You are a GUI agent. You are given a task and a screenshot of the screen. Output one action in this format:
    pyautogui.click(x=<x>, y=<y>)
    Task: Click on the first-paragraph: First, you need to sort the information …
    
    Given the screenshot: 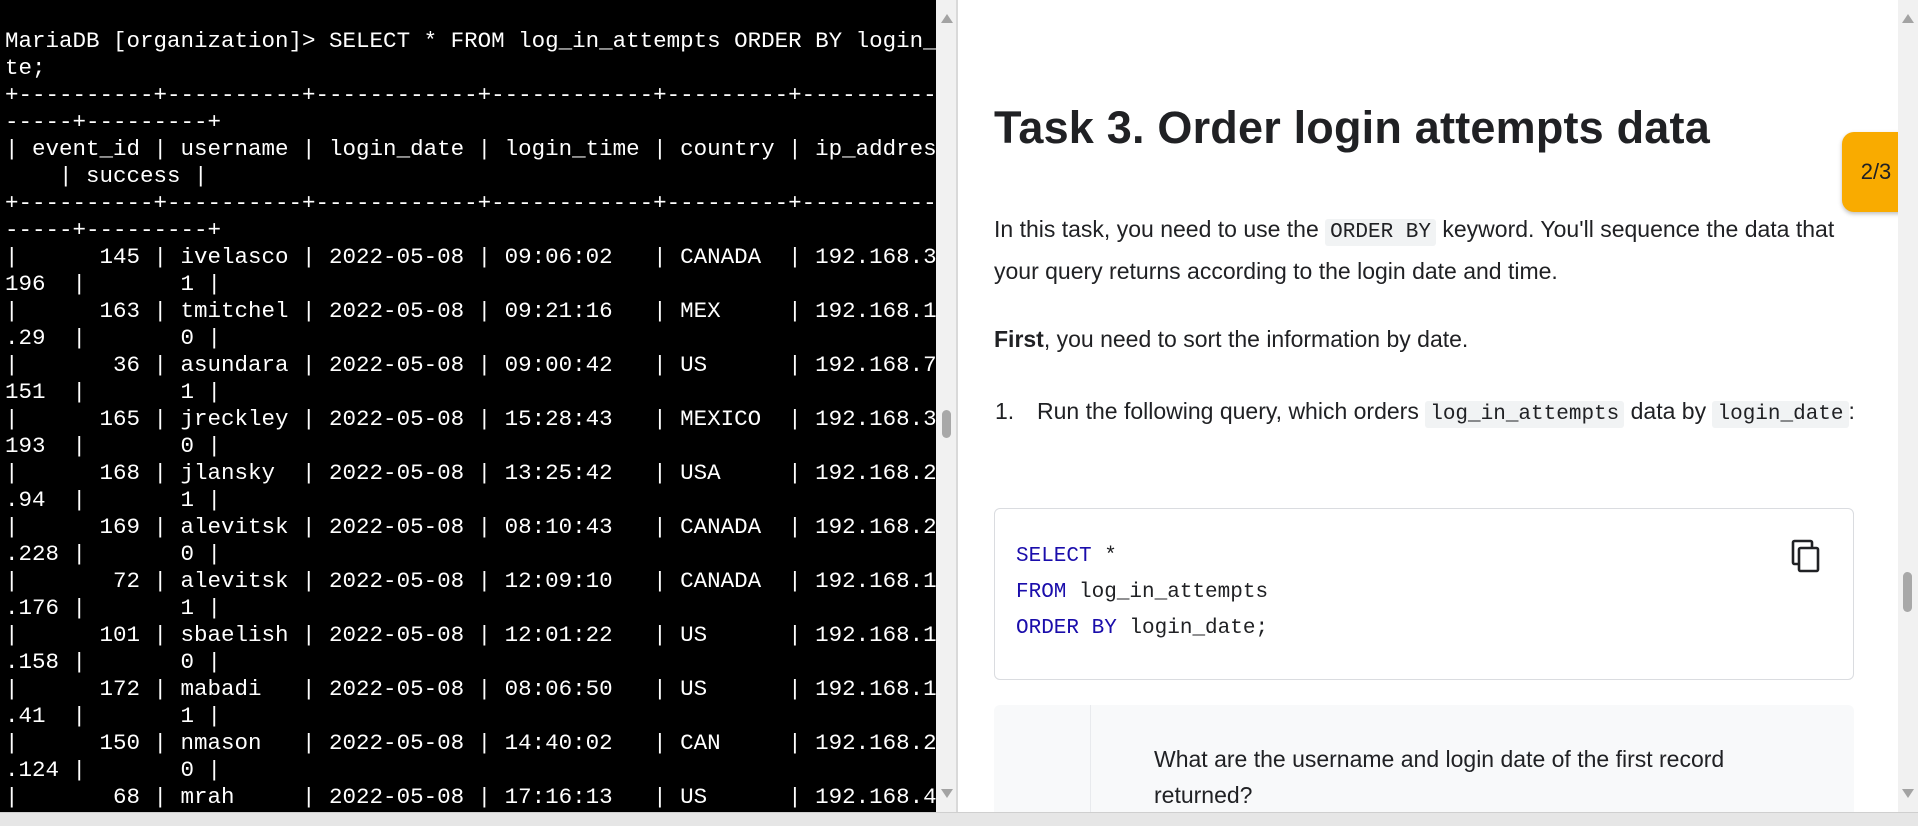 What is the action you would take?
    pyautogui.click(x=1429, y=339)
    